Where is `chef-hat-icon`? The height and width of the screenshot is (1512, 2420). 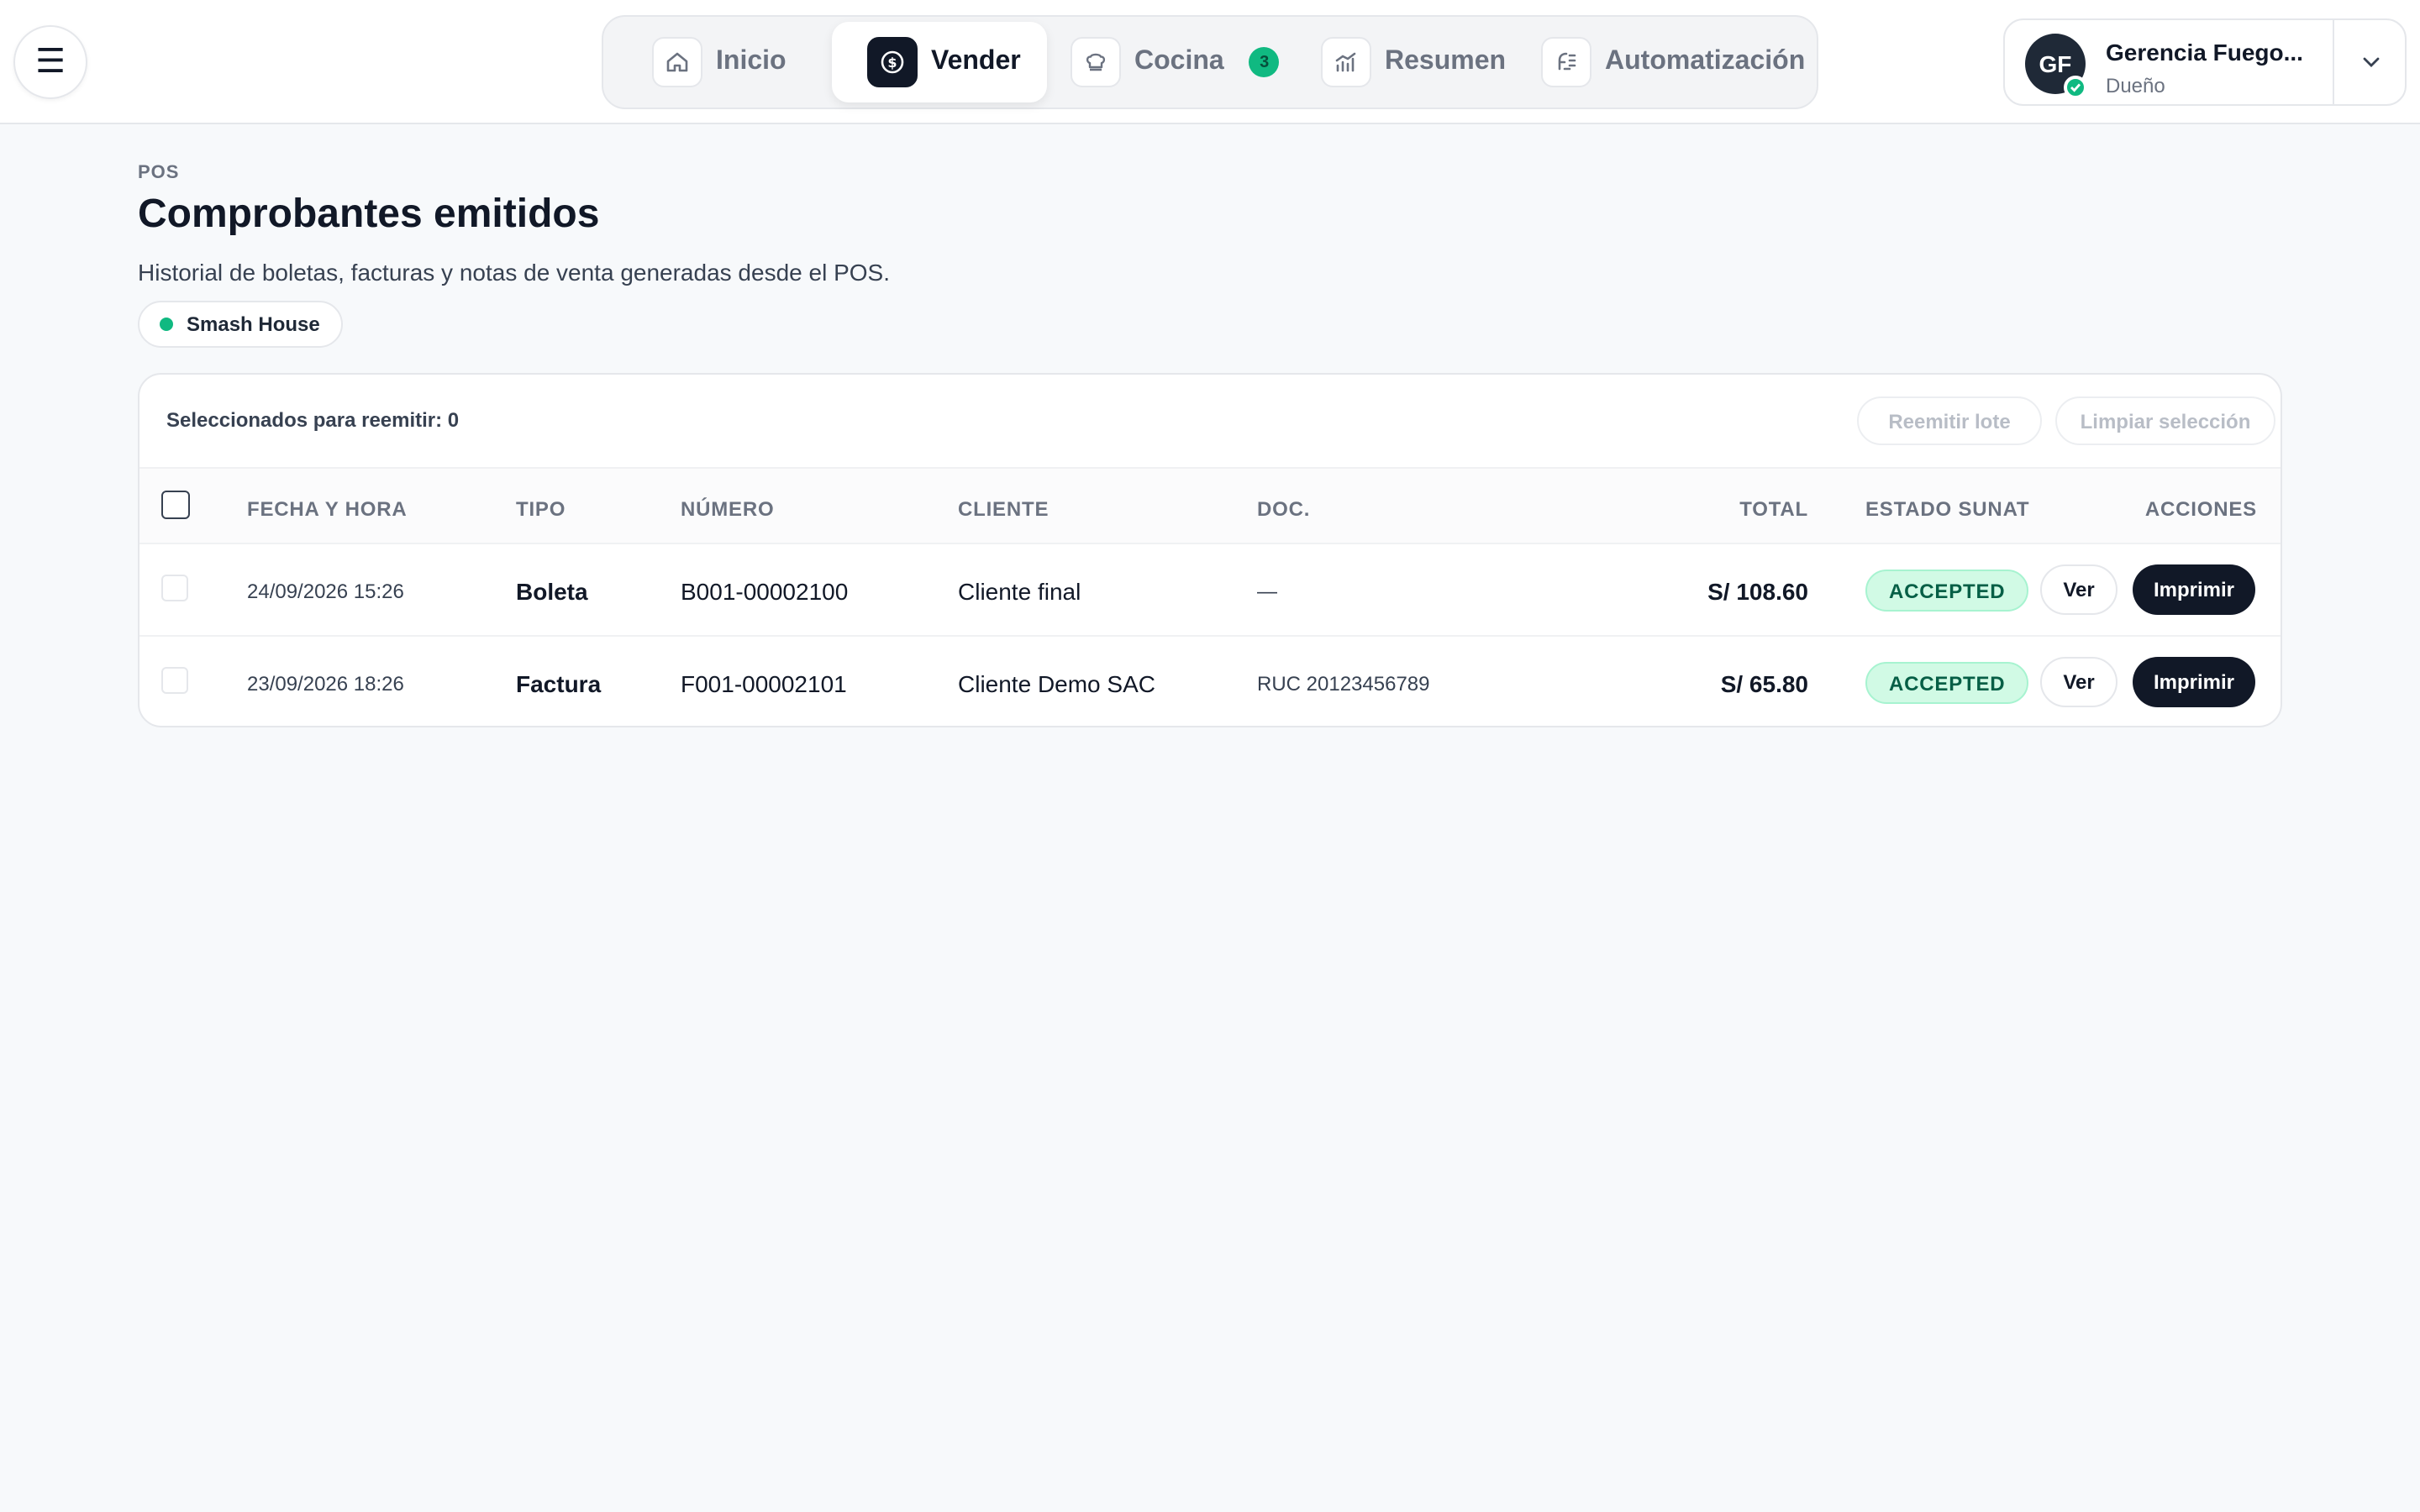 chef-hat-icon is located at coordinates (1096, 62).